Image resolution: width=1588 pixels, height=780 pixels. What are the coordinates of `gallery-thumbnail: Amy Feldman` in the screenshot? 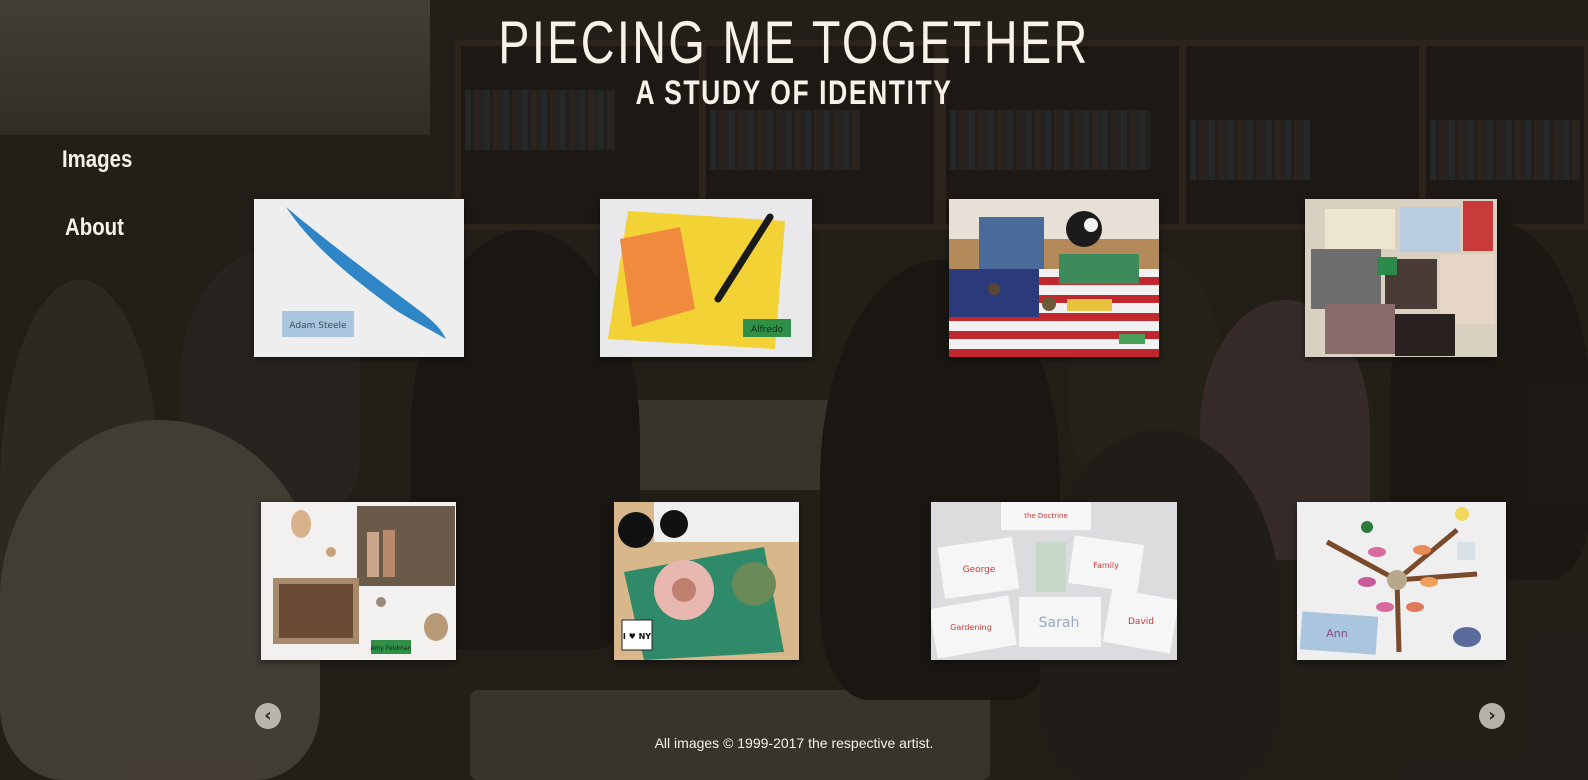 It's located at (358, 581).